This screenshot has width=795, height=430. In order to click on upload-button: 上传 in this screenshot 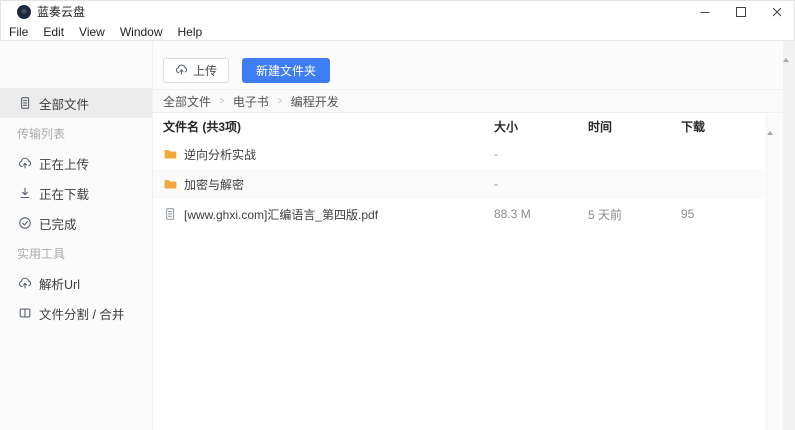, I will do `click(196, 70)`.